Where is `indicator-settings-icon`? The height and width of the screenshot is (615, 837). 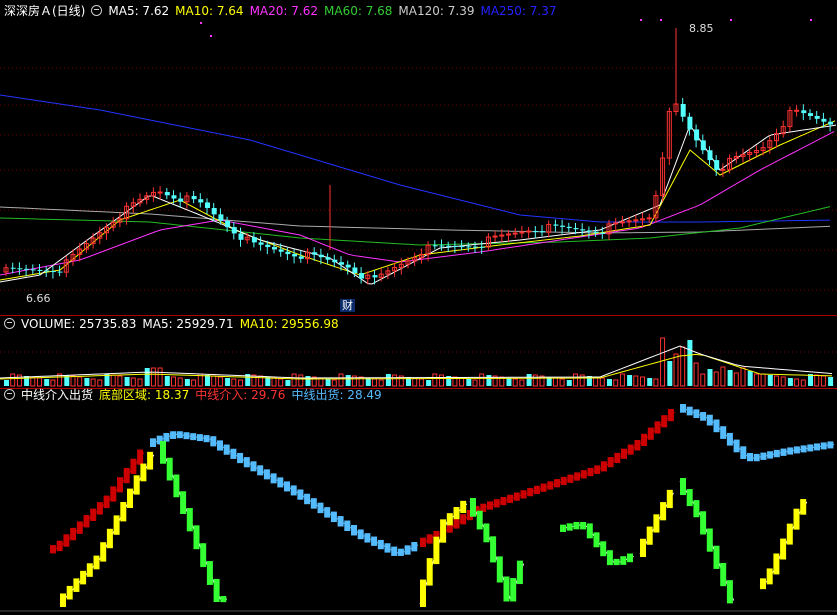 indicator-settings-icon is located at coordinates (9, 394).